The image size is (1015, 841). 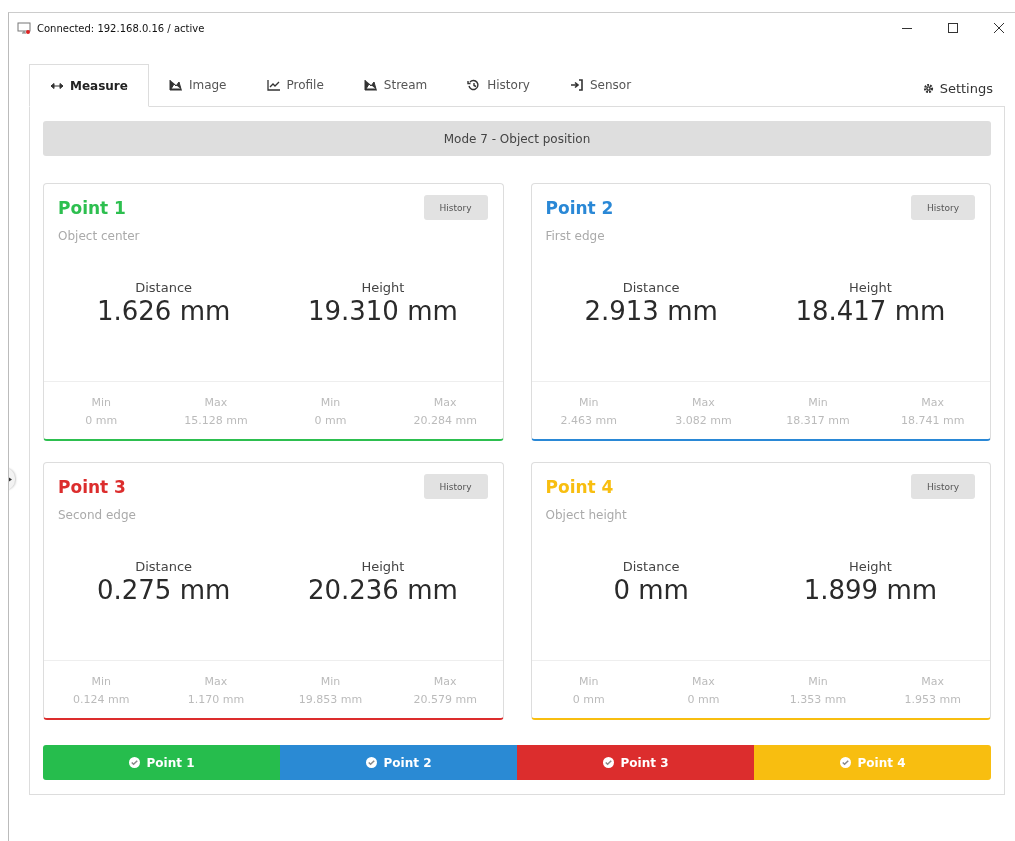 What do you see at coordinates (99, 235) in the screenshot?
I see `point-subtitle: Object center` at bounding box center [99, 235].